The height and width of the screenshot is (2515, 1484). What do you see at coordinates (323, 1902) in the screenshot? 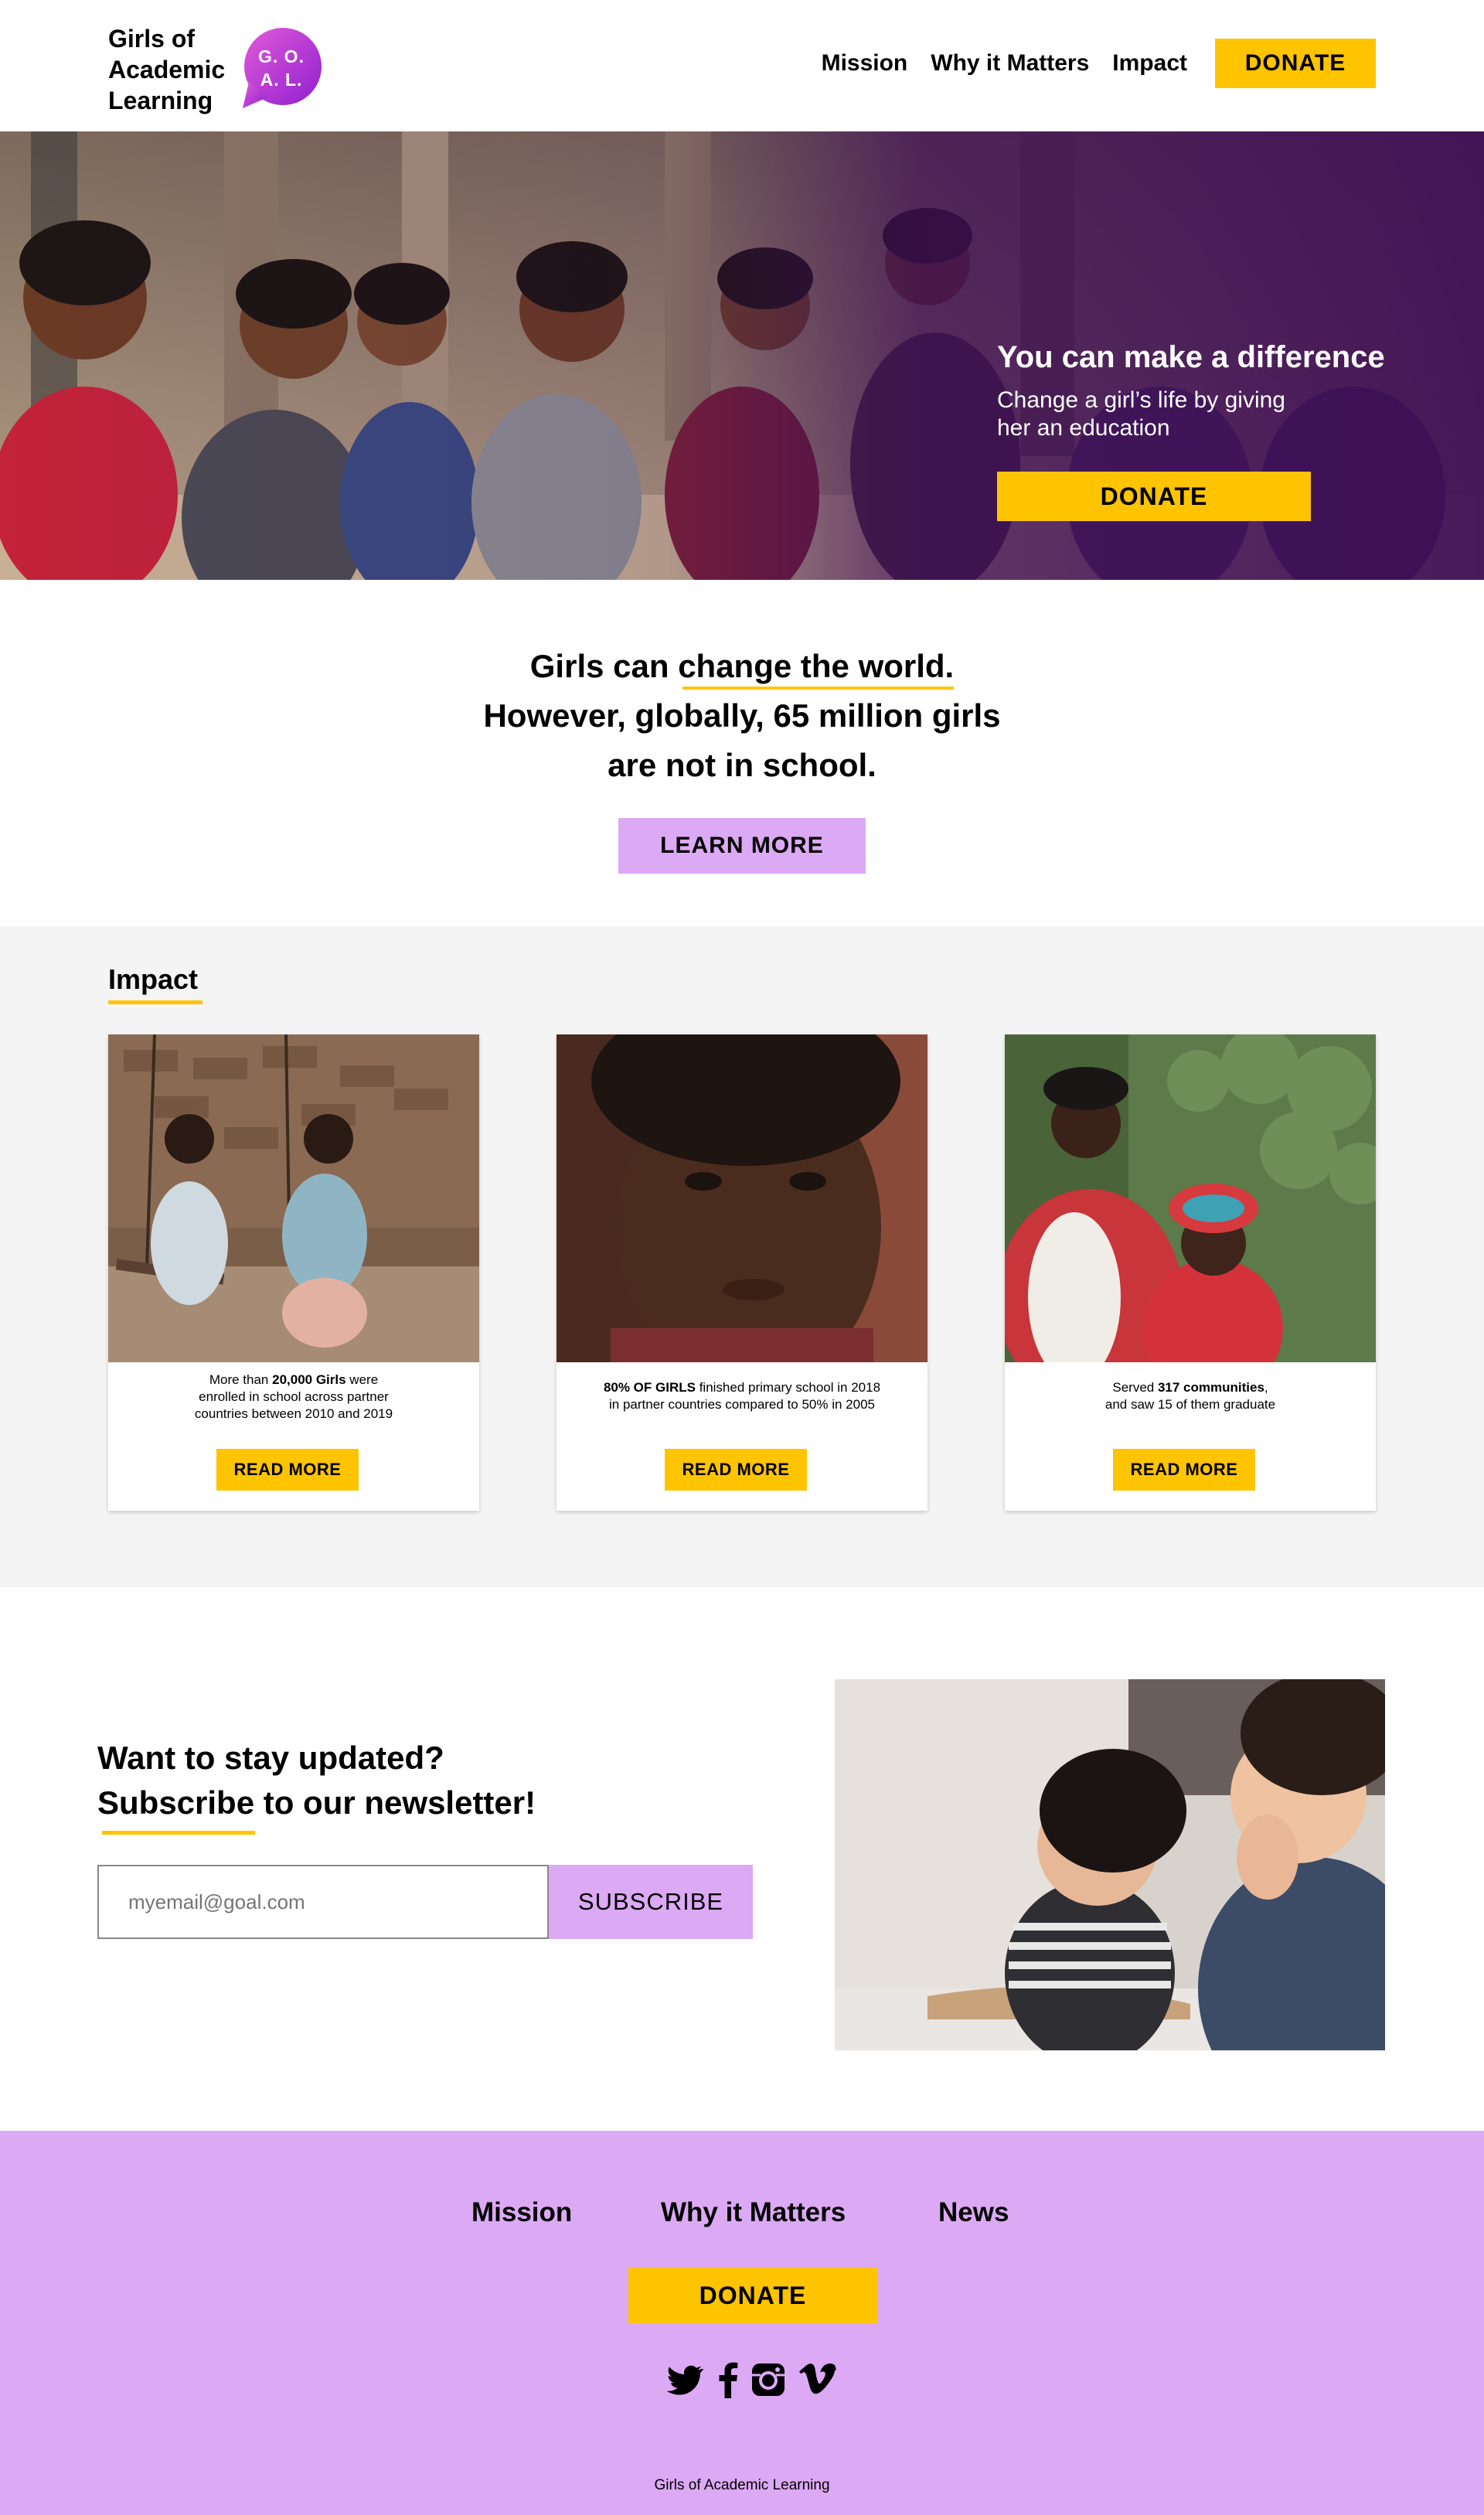
I see `email-field` at bounding box center [323, 1902].